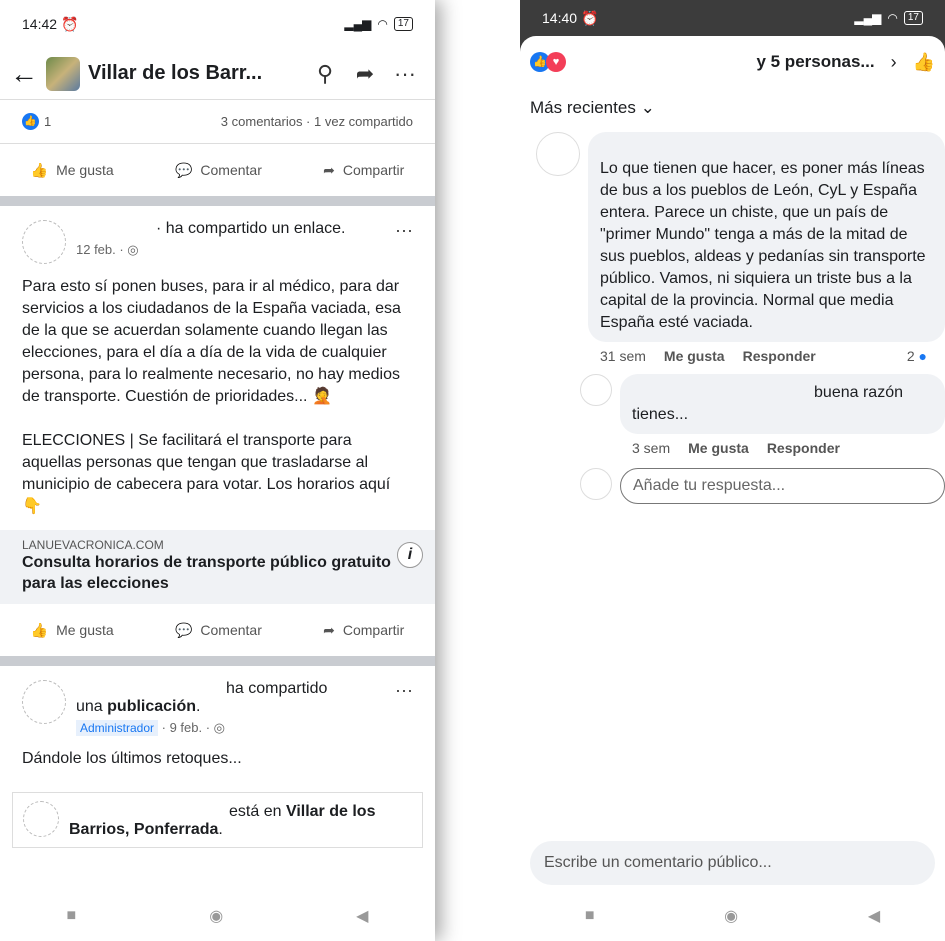 The height and width of the screenshot is (941, 945). Describe the element at coordinates (117, 728) in the screenshot. I see `admin-badge: Administrador` at that location.